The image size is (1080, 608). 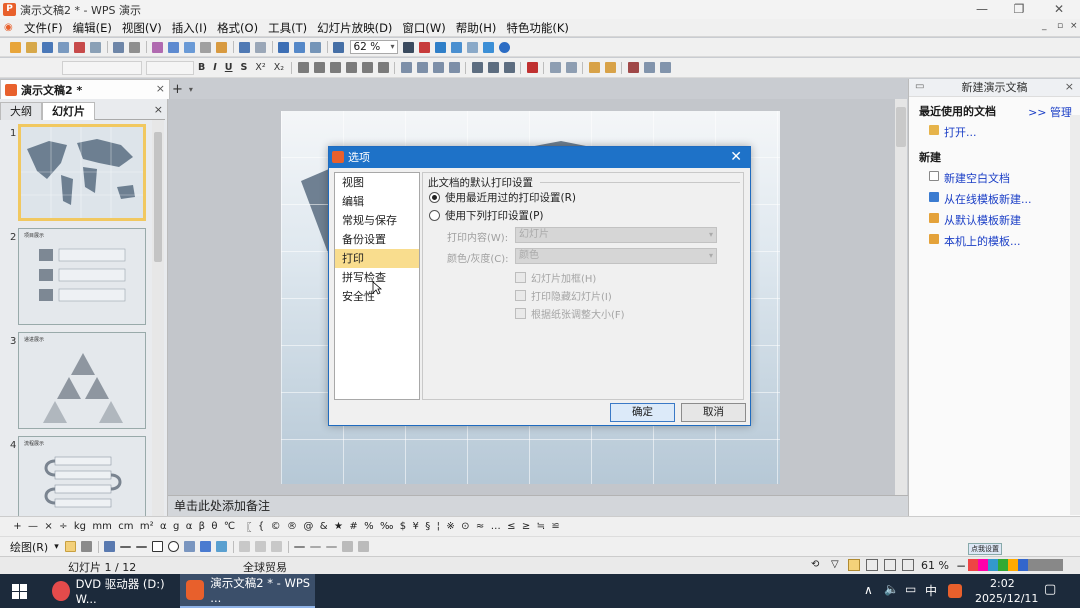 What do you see at coordinates (176, 526) in the screenshot?
I see `symbol: g` at bounding box center [176, 526].